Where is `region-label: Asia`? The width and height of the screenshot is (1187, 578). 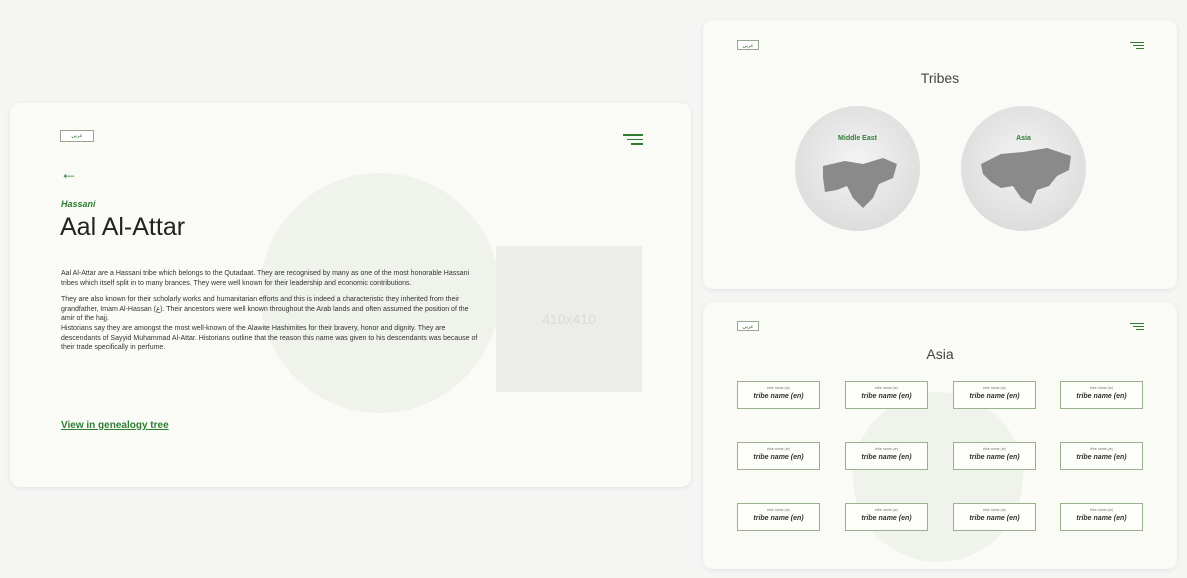
region-label: Asia is located at coordinates (1023, 138).